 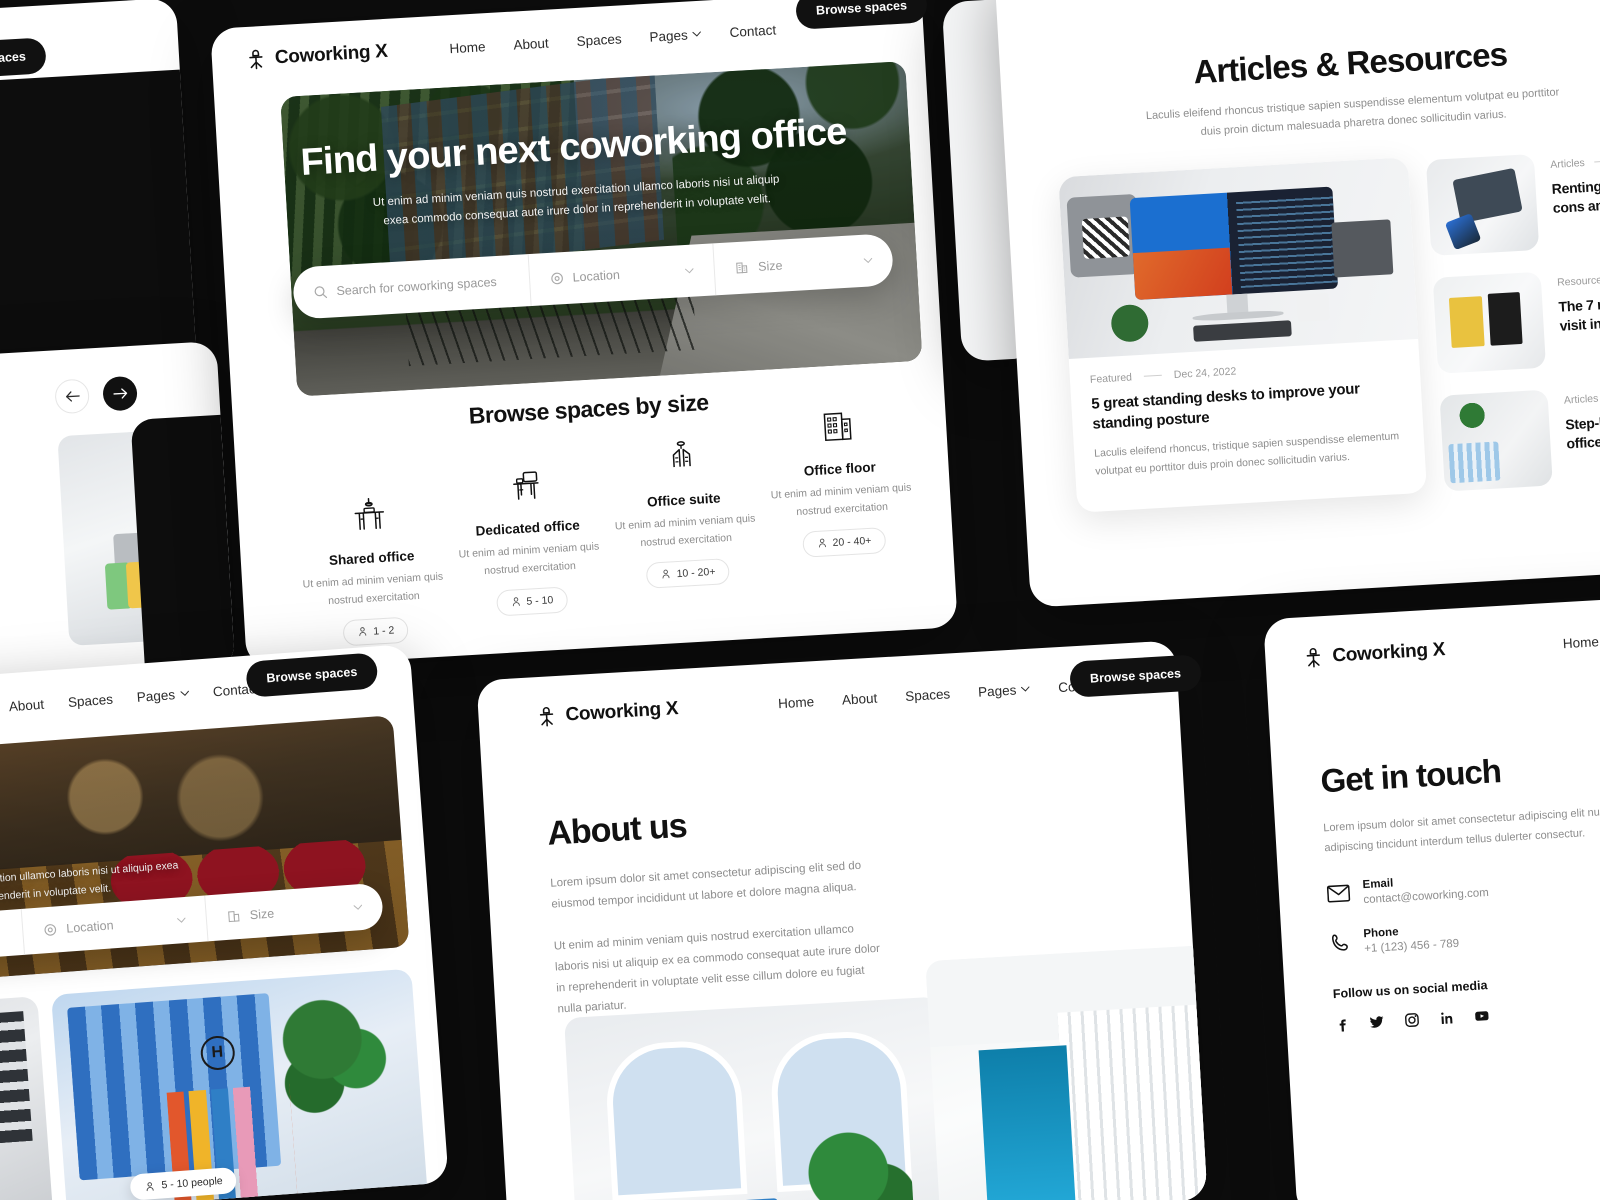 I want to click on twitter-icon, so click(x=1377, y=1022).